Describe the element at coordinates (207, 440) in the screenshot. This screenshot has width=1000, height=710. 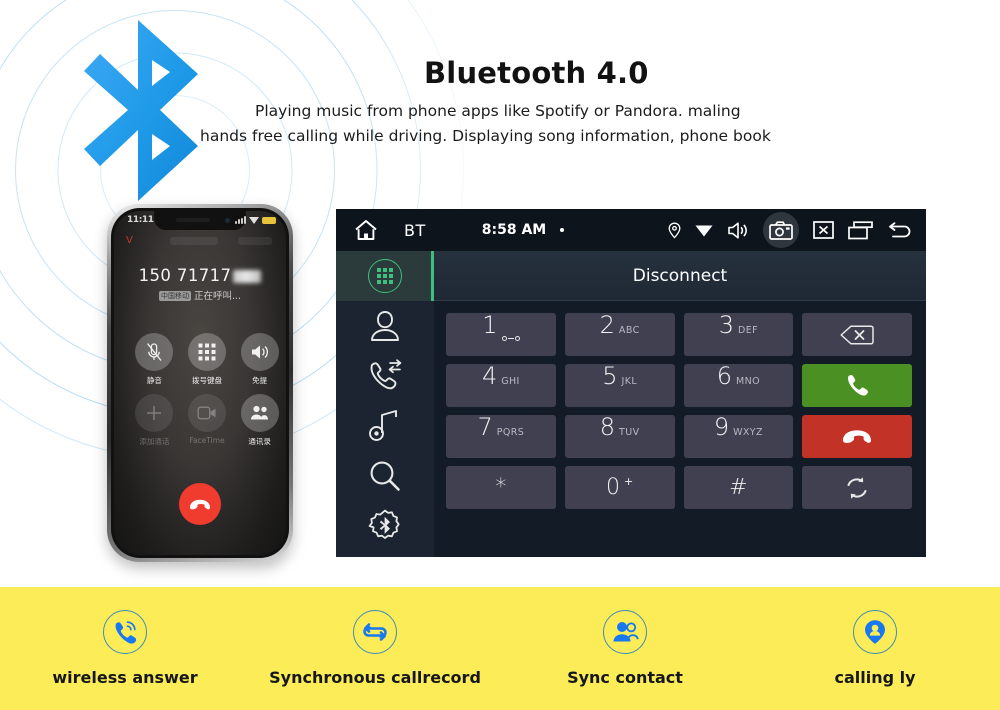
I see `facetime-label: FaceTime` at that location.